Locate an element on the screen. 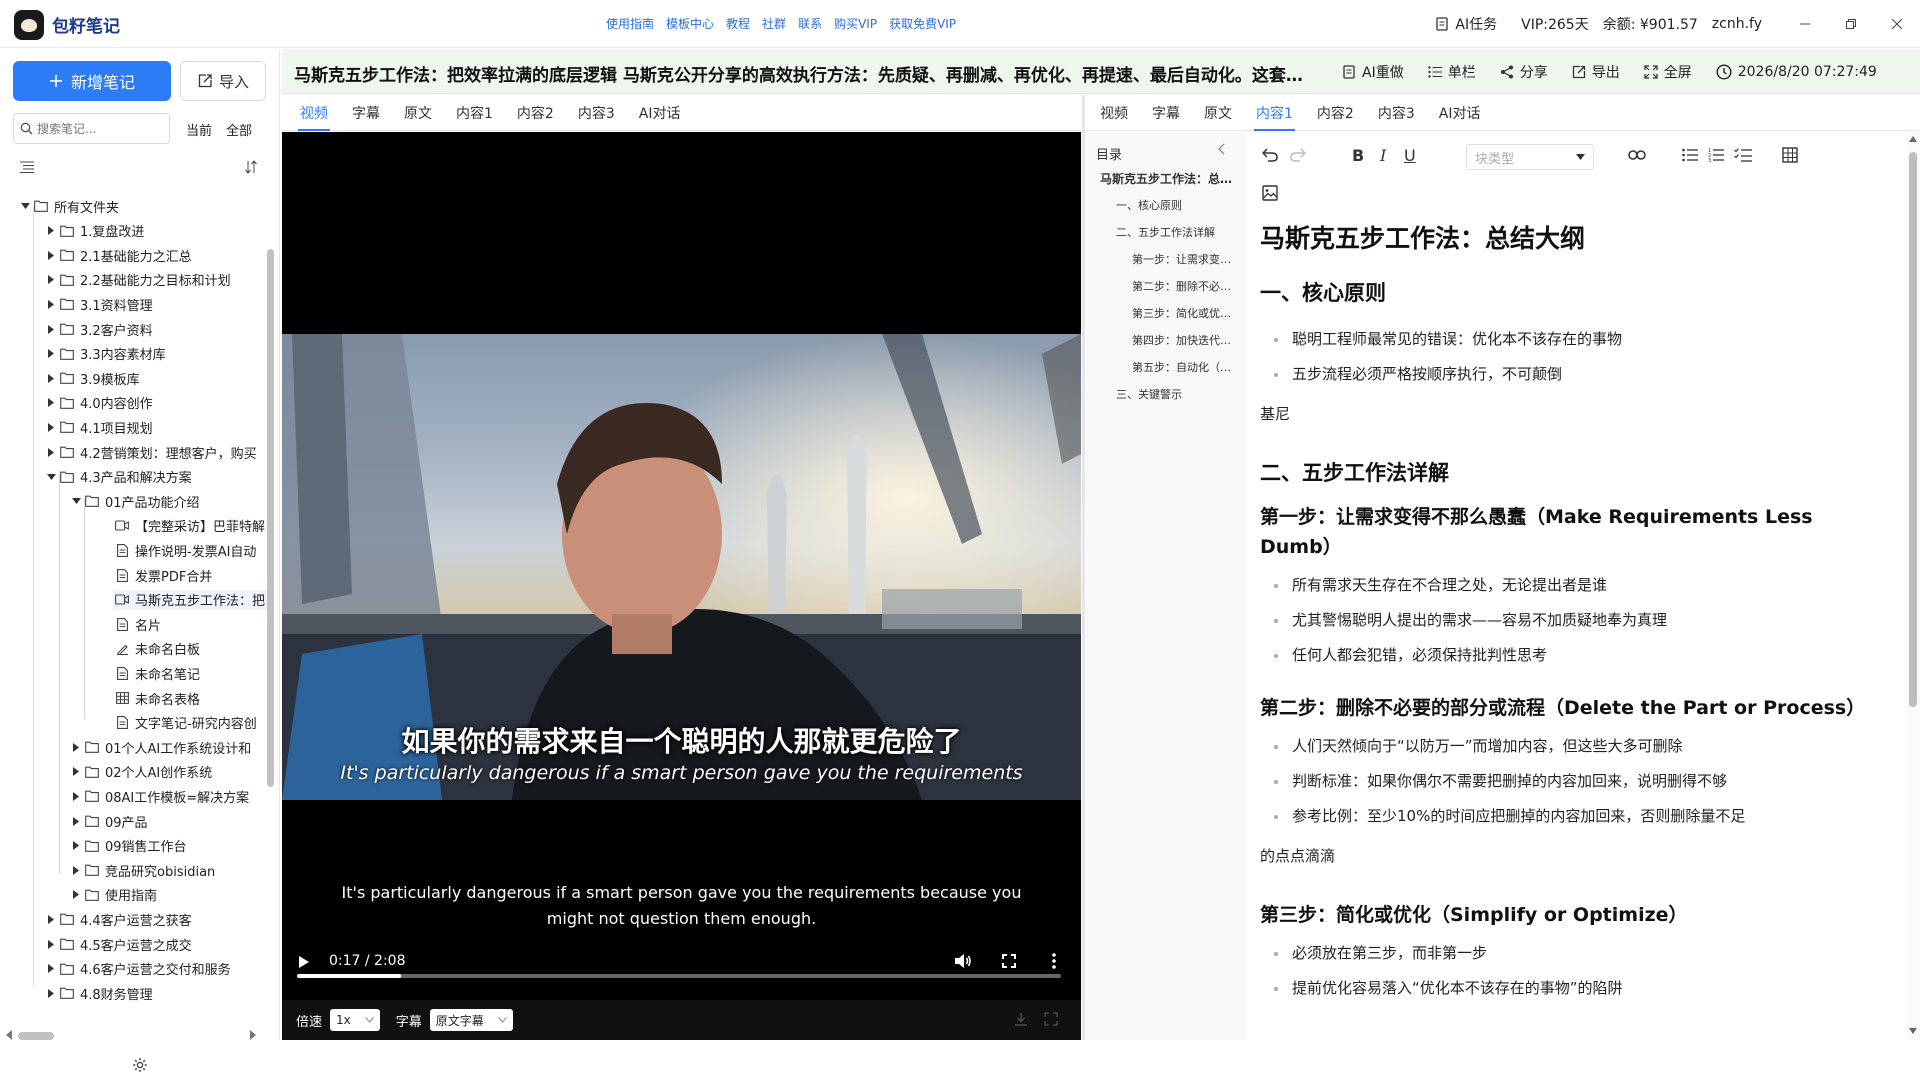  nav-link-tutorial: 教程 is located at coordinates (738, 23).